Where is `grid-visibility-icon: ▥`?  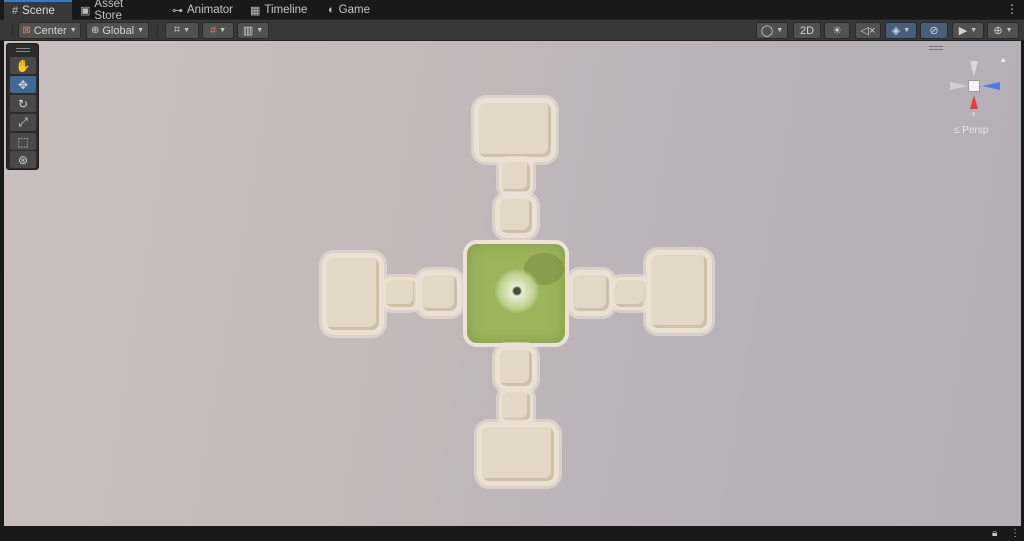 grid-visibility-icon: ▥ is located at coordinates (248, 31).